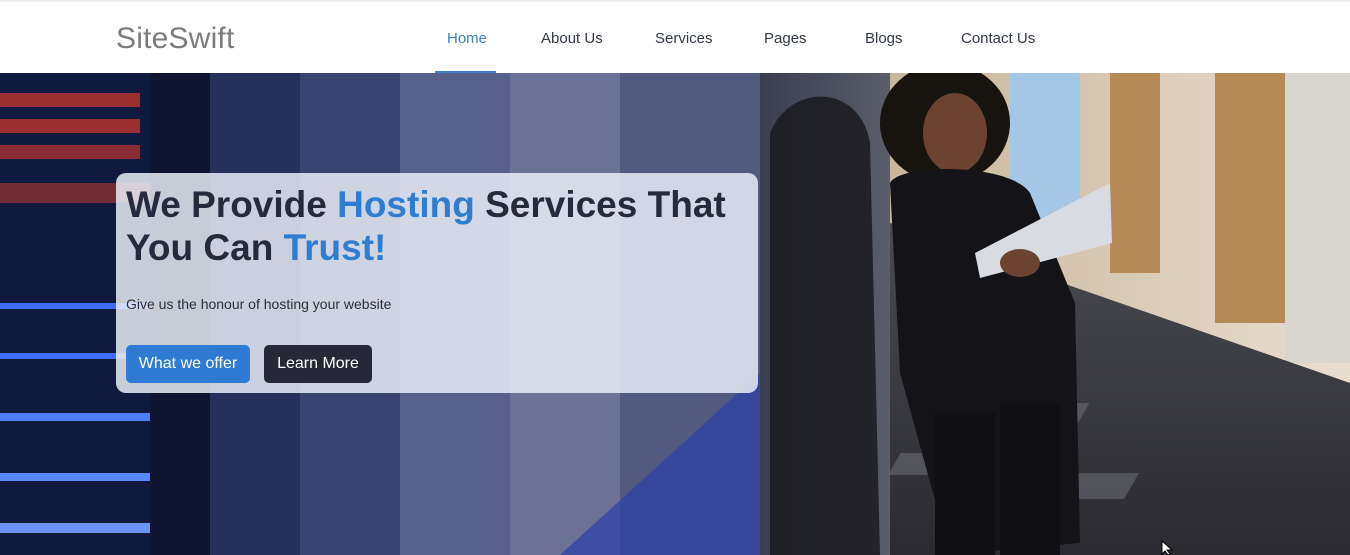 The width and height of the screenshot is (1350, 555). What do you see at coordinates (998, 38) in the screenshot?
I see `nav-contact-us: Contact Us` at bounding box center [998, 38].